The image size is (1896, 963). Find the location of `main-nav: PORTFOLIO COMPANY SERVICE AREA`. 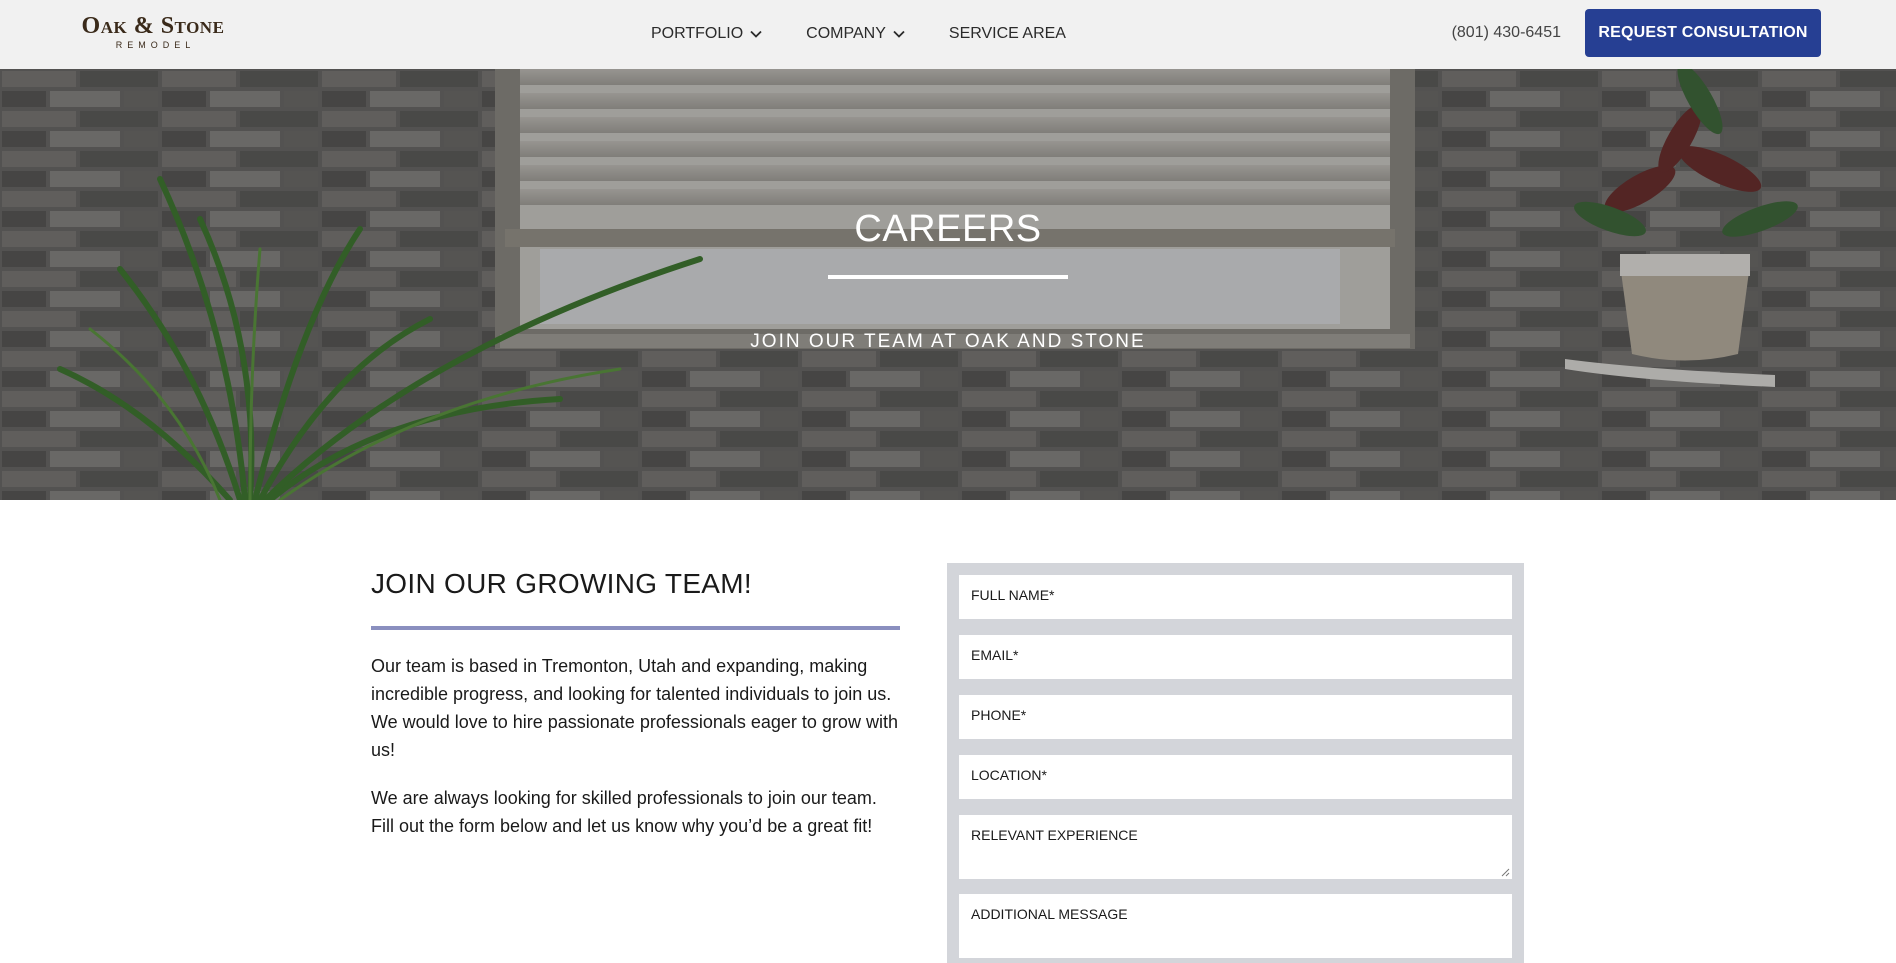

main-nav: PORTFOLIO COMPANY SERVICE AREA is located at coordinates (880, 34).